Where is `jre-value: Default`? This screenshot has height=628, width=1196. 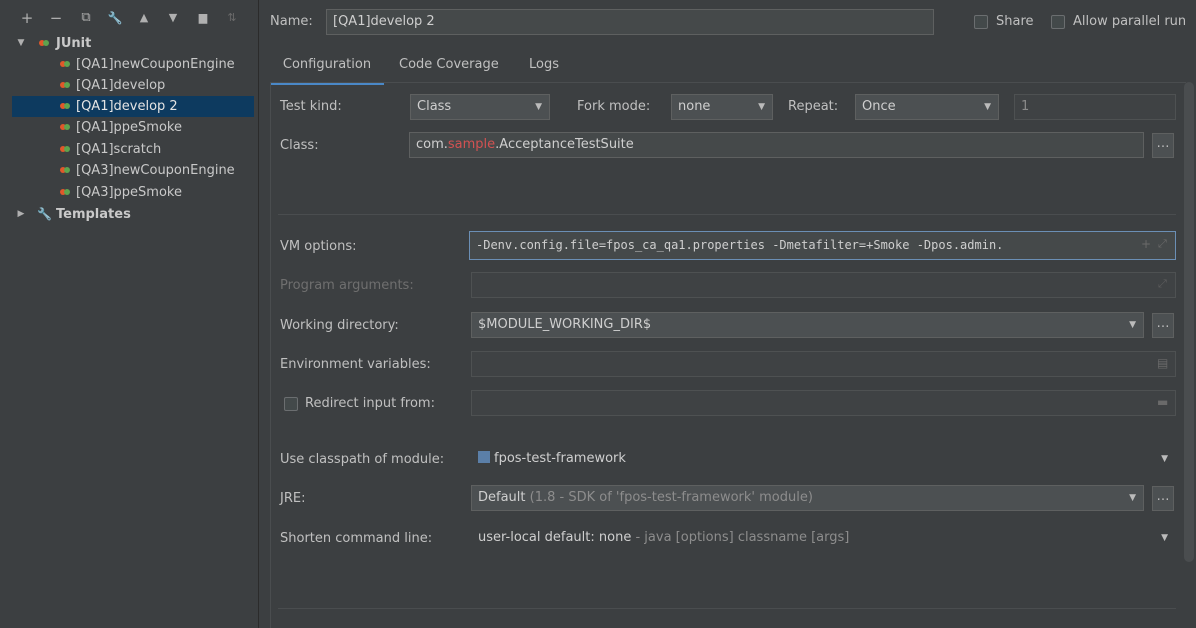 jre-value: Default is located at coordinates (502, 497).